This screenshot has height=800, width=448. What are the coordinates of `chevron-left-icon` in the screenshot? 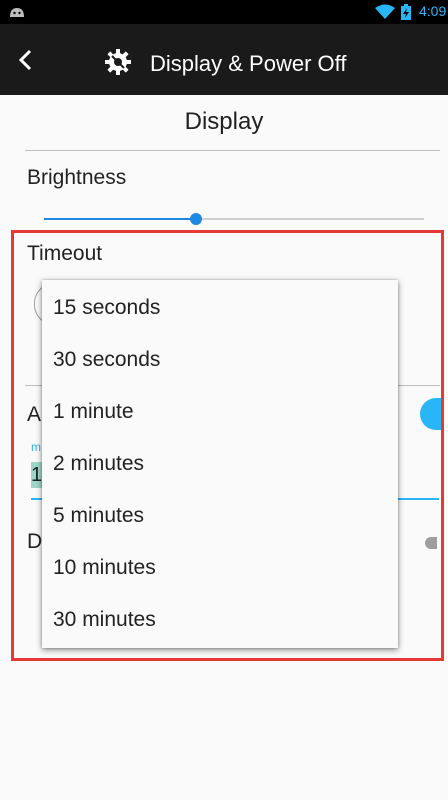 It's located at (25, 60).